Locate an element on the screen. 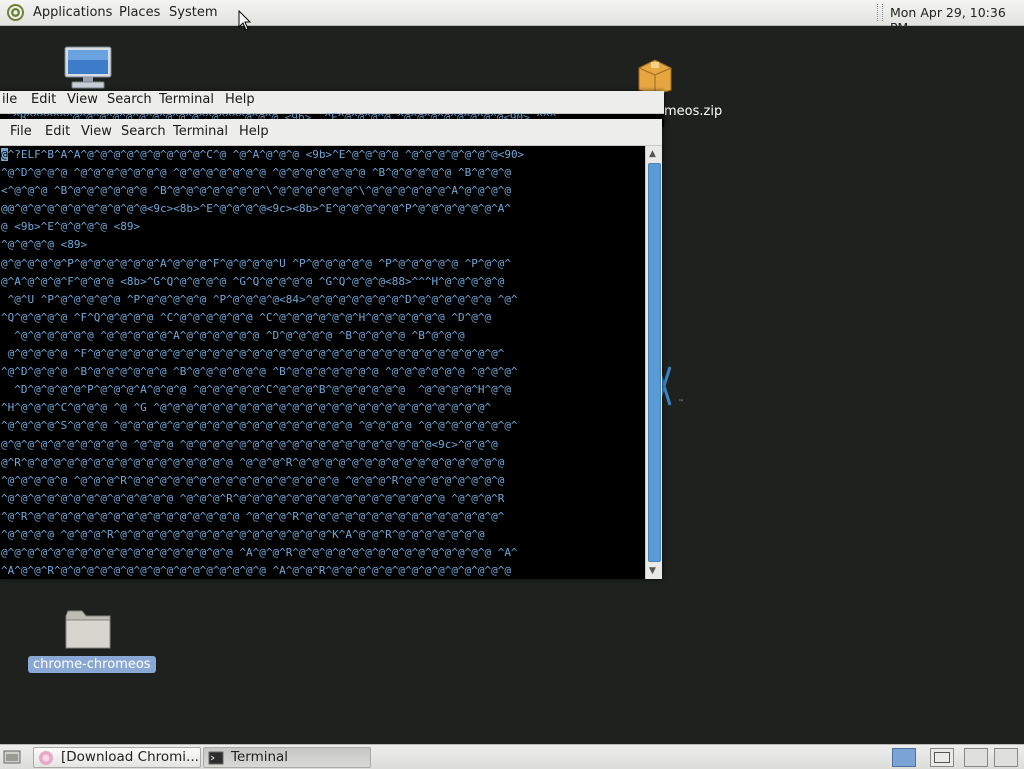 The height and width of the screenshot is (769, 1024). zip-file-label: meos.zip is located at coordinates (693, 111).